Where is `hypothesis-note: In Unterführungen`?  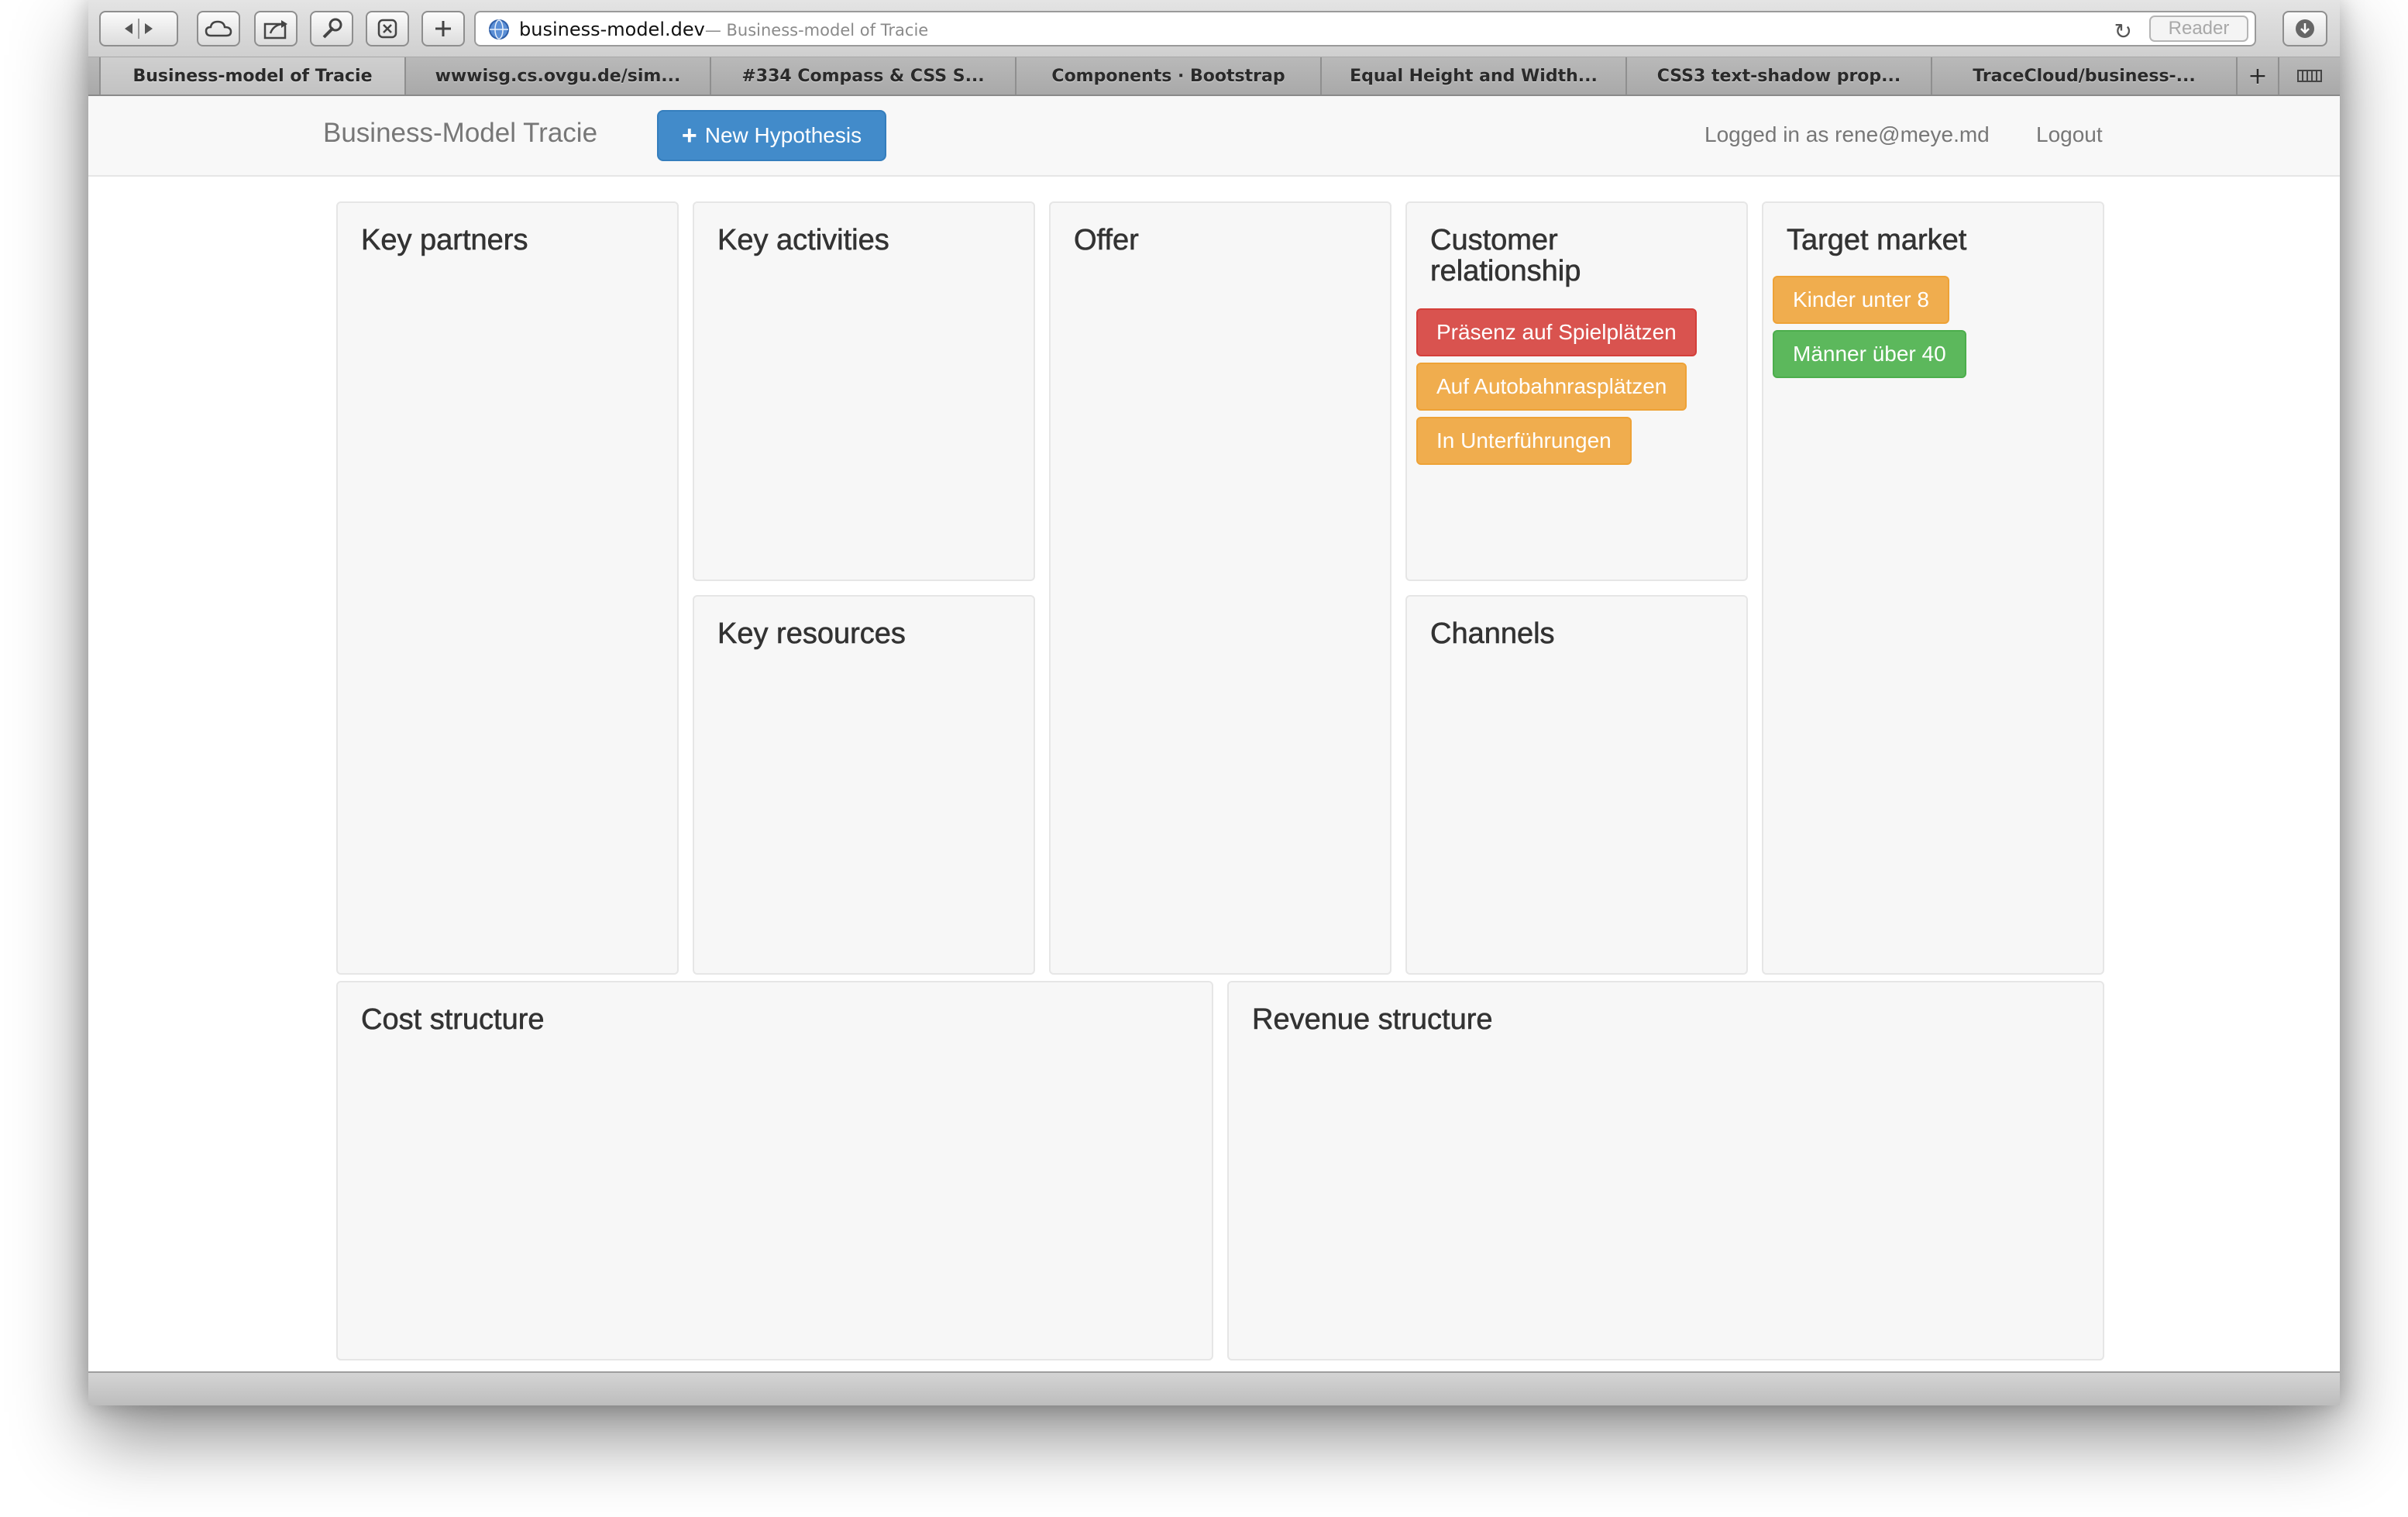 hypothesis-note: In Unterführungen is located at coordinates (1524, 441).